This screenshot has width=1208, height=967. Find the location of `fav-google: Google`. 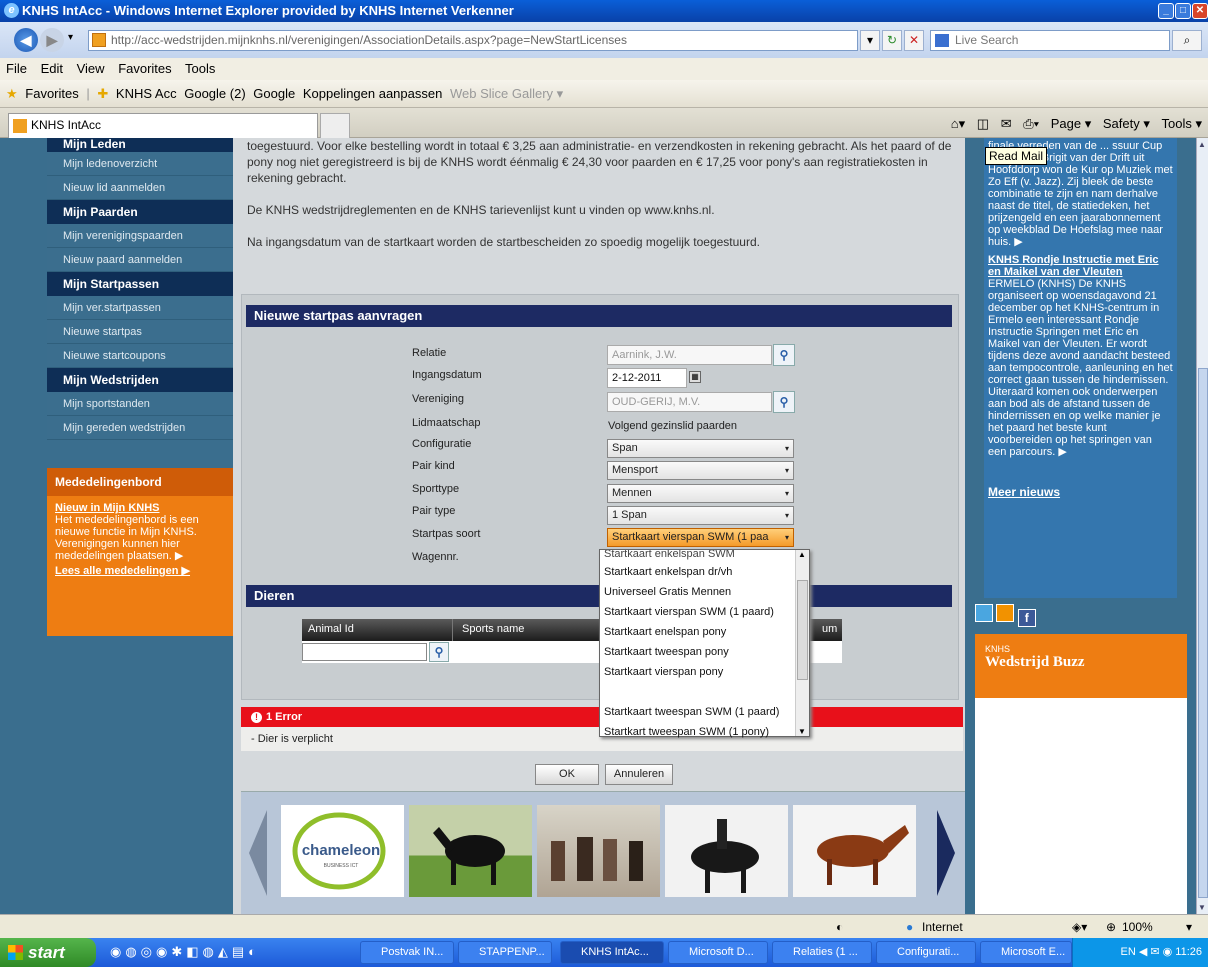

fav-google: Google is located at coordinates (274, 93).